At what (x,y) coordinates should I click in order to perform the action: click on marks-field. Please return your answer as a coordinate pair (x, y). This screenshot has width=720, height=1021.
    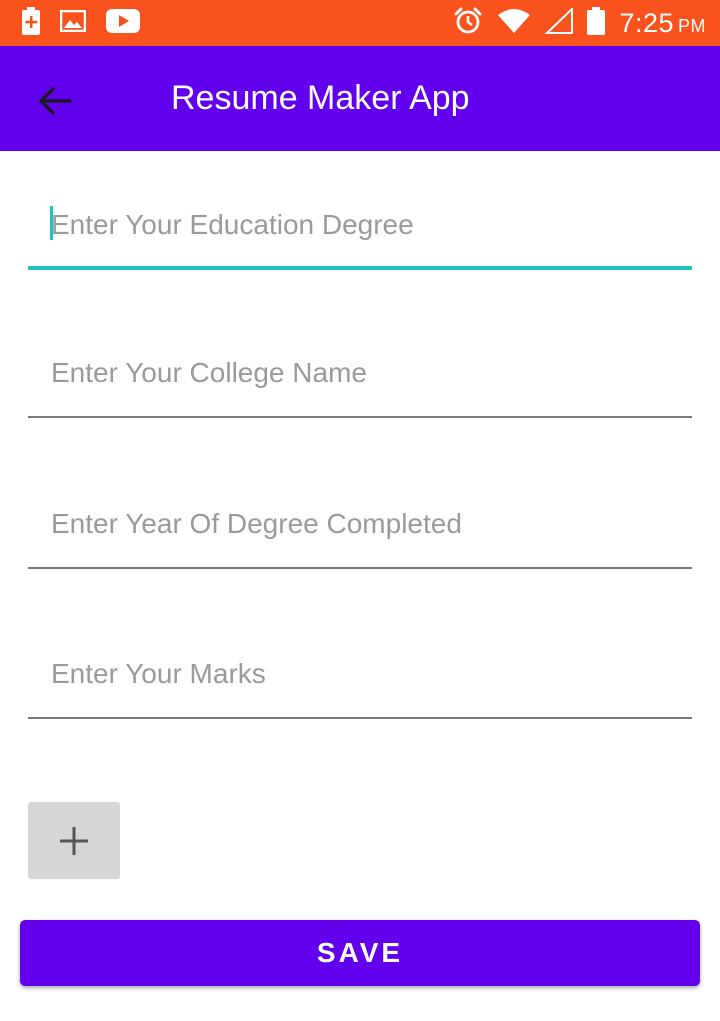
    Looking at the image, I should click on (360, 674).